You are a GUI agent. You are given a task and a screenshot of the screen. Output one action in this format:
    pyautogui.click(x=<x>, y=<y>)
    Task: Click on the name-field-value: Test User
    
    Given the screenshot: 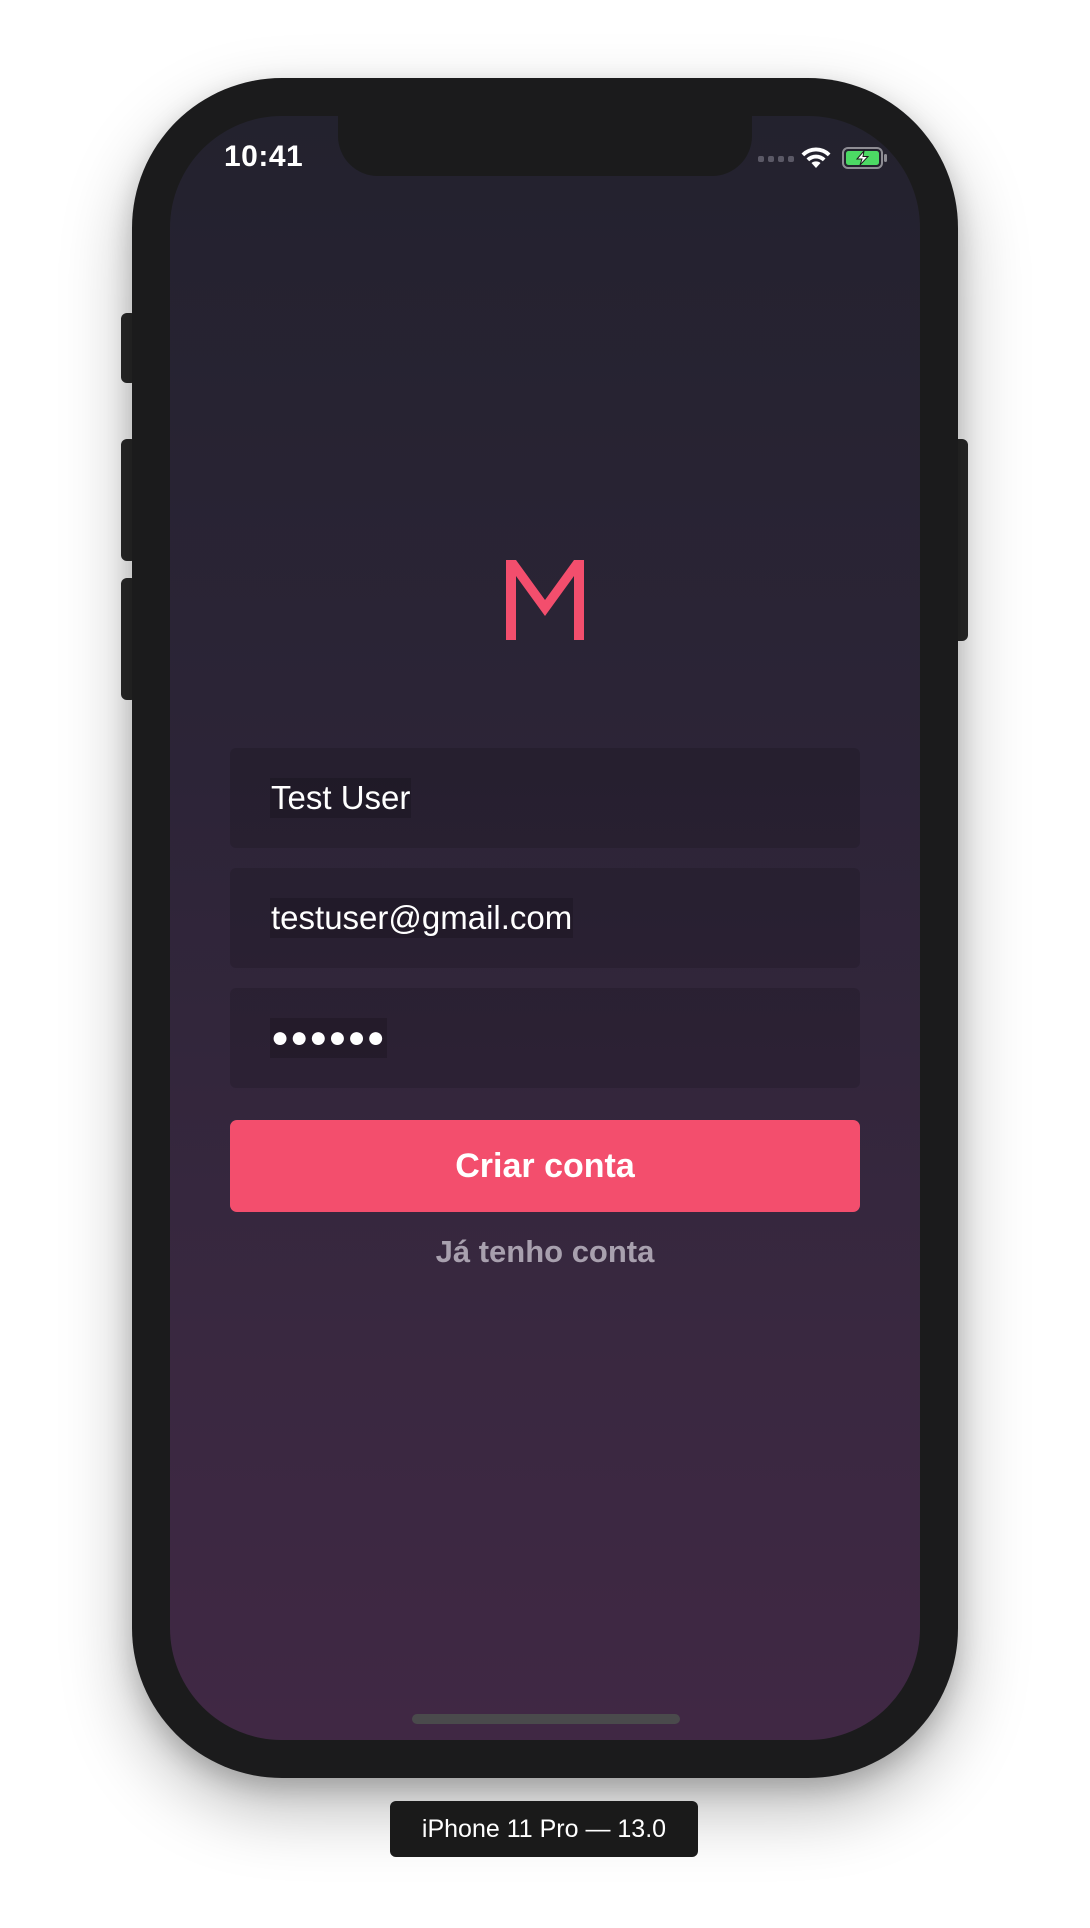 What is the action you would take?
    pyautogui.click(x=341, y=798)
    